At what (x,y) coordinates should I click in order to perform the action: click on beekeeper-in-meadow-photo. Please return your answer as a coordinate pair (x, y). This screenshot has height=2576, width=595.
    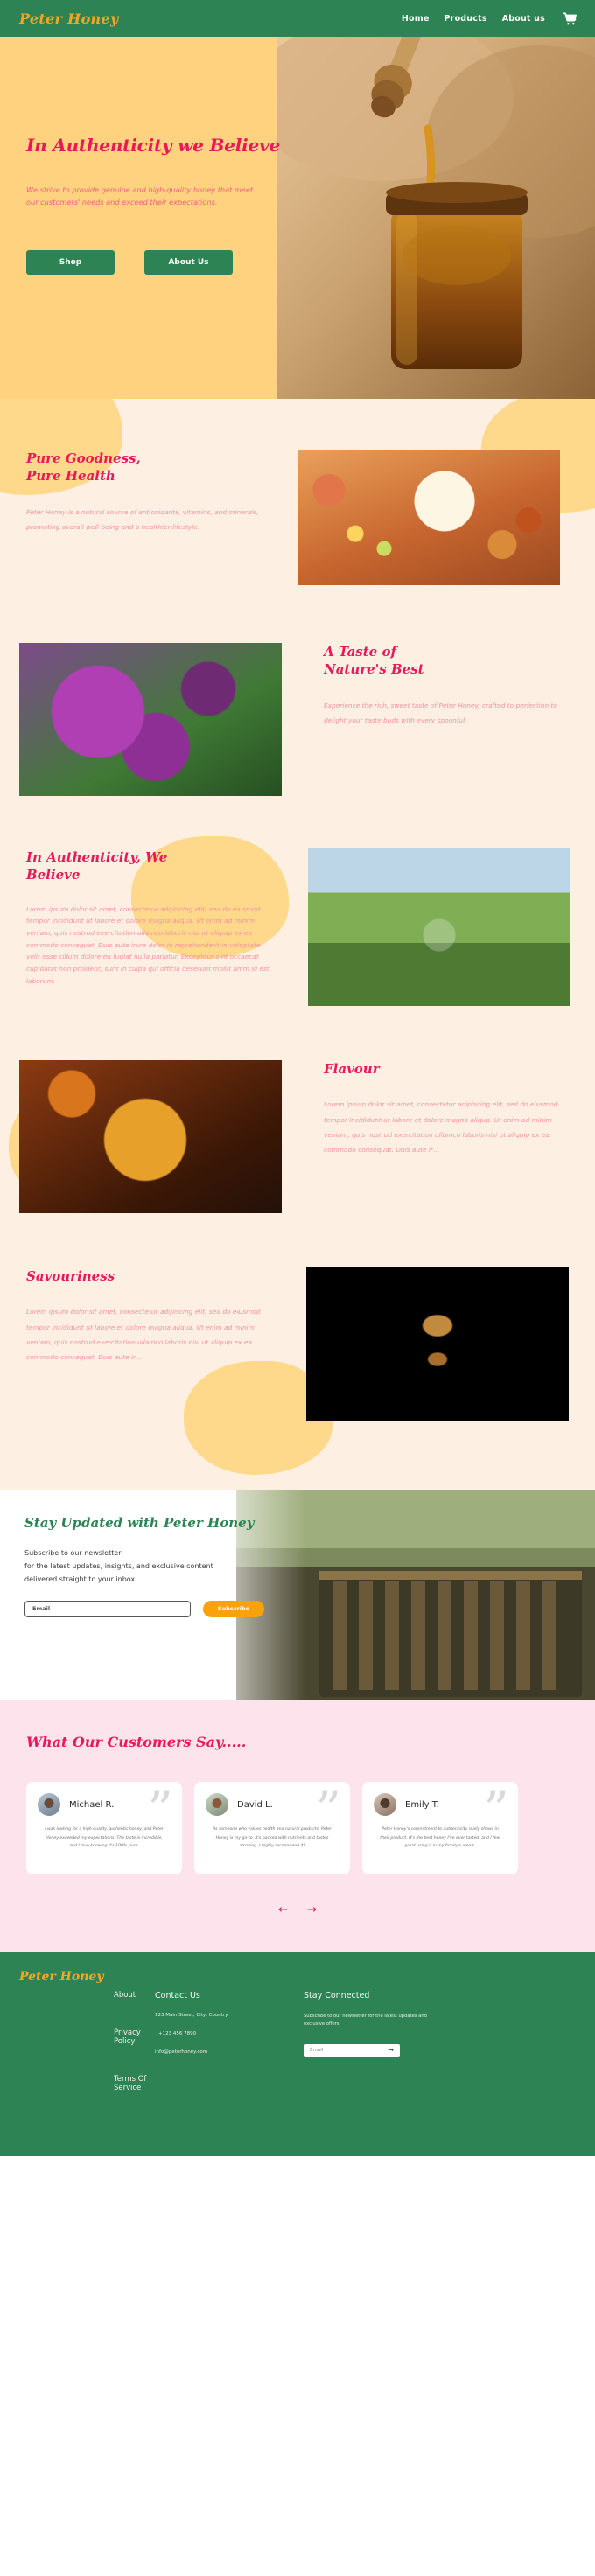
    Looking at the image, I should click on (439, 927).